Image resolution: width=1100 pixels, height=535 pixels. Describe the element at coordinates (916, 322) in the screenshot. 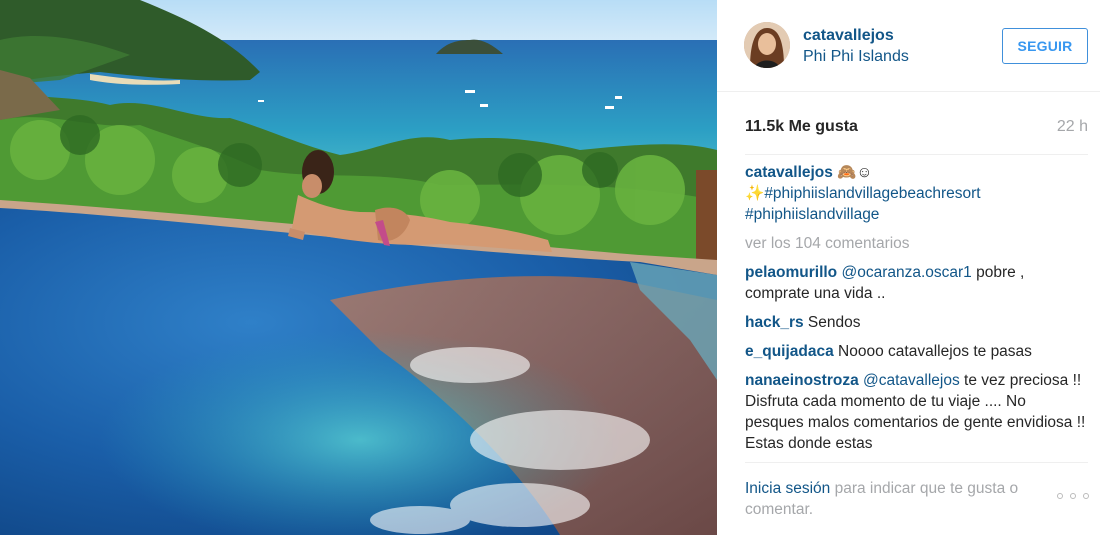

I see `list-item: hack_rs Sendos` at that location.